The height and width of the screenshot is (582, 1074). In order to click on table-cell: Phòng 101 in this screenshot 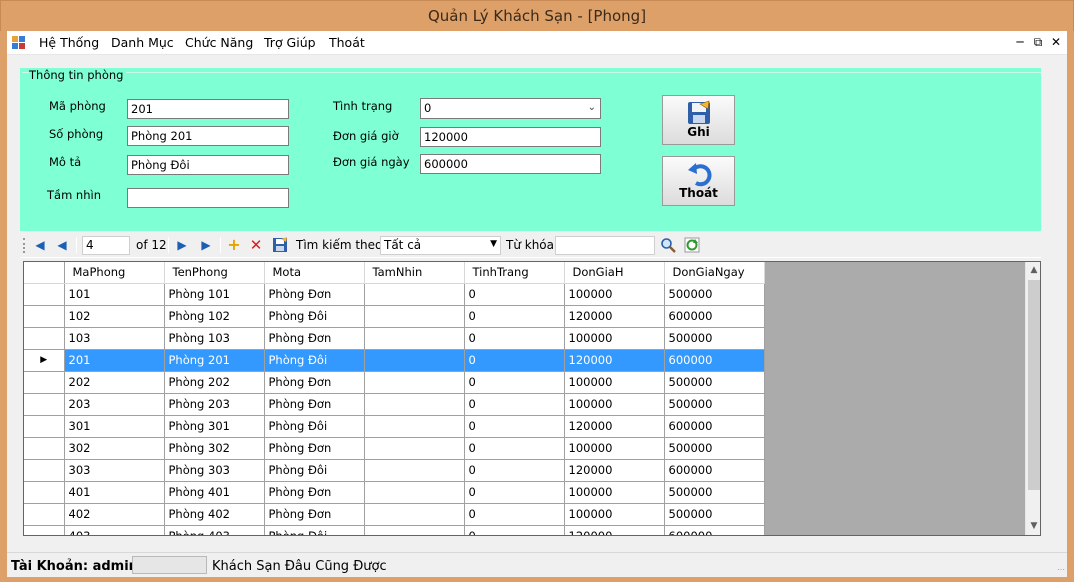, I will do `click(214, 294)`.